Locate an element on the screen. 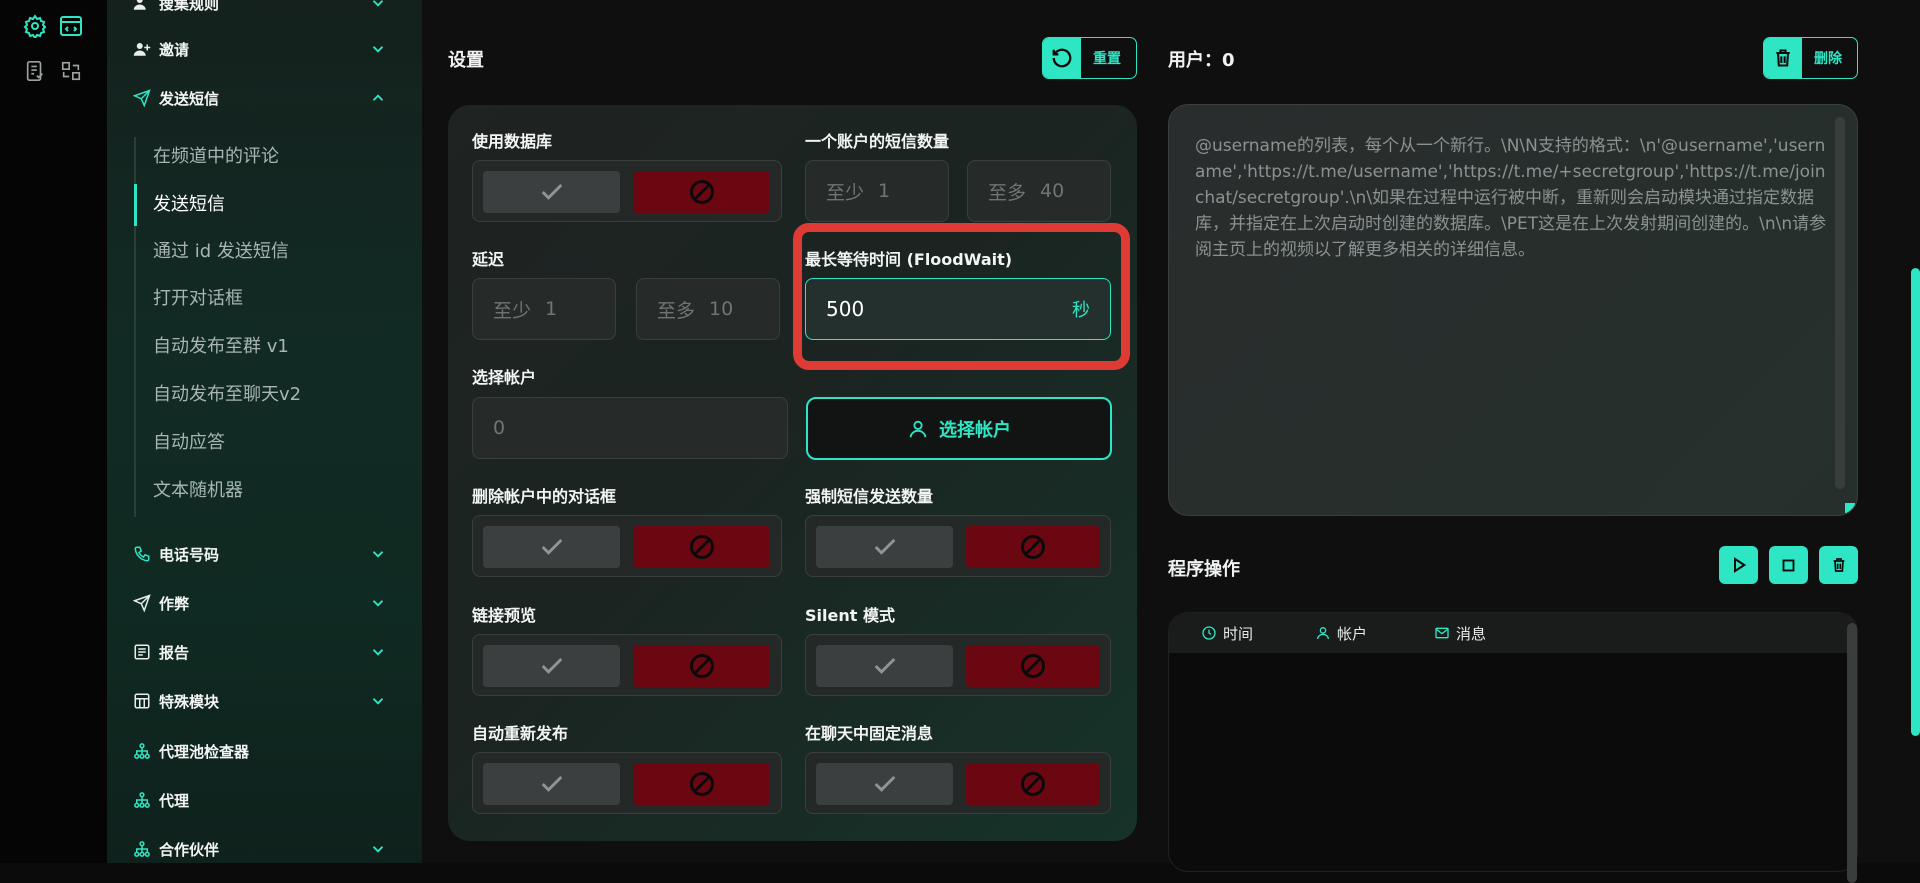 The image size is (1920, 883). select-account-label: 选择帐户 is located at coordinates (504, 377).